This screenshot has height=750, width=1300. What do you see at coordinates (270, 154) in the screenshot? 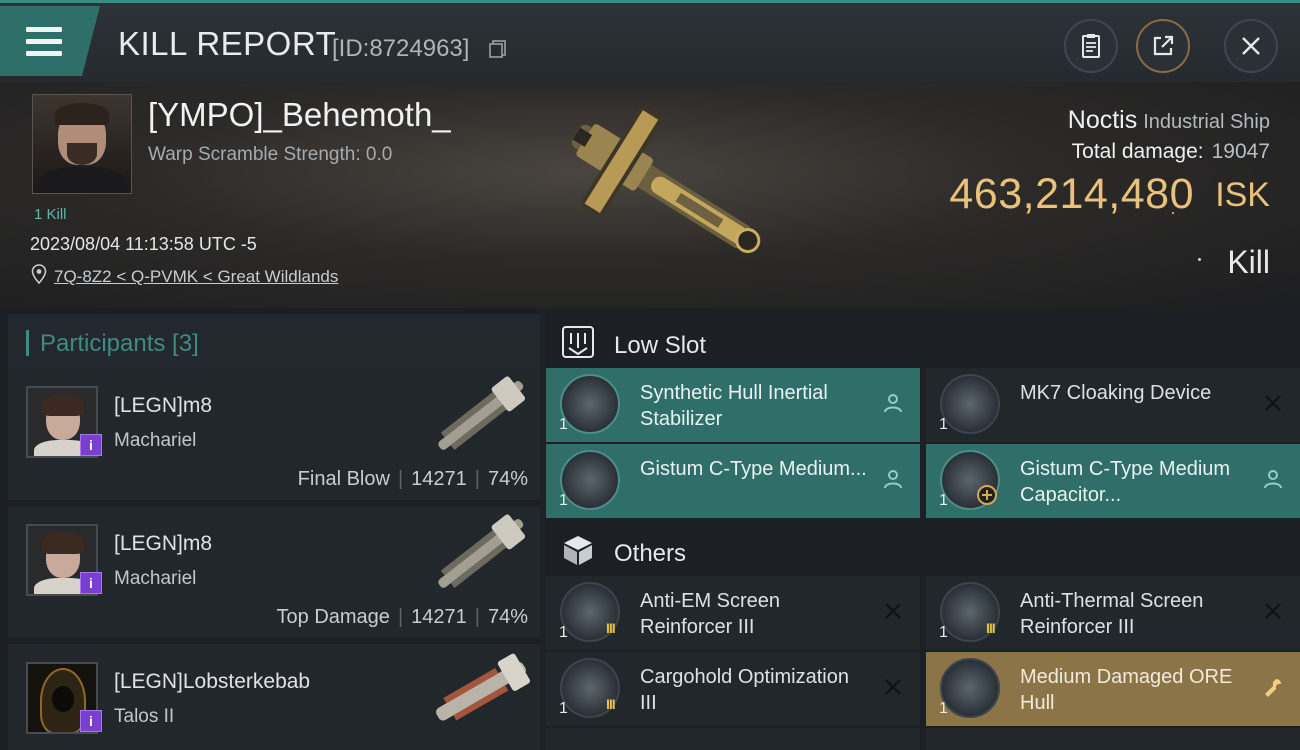
I see `warp-scramble-strength: Warp Scramble Strength: 0.0` at bounding box center [270, 154].